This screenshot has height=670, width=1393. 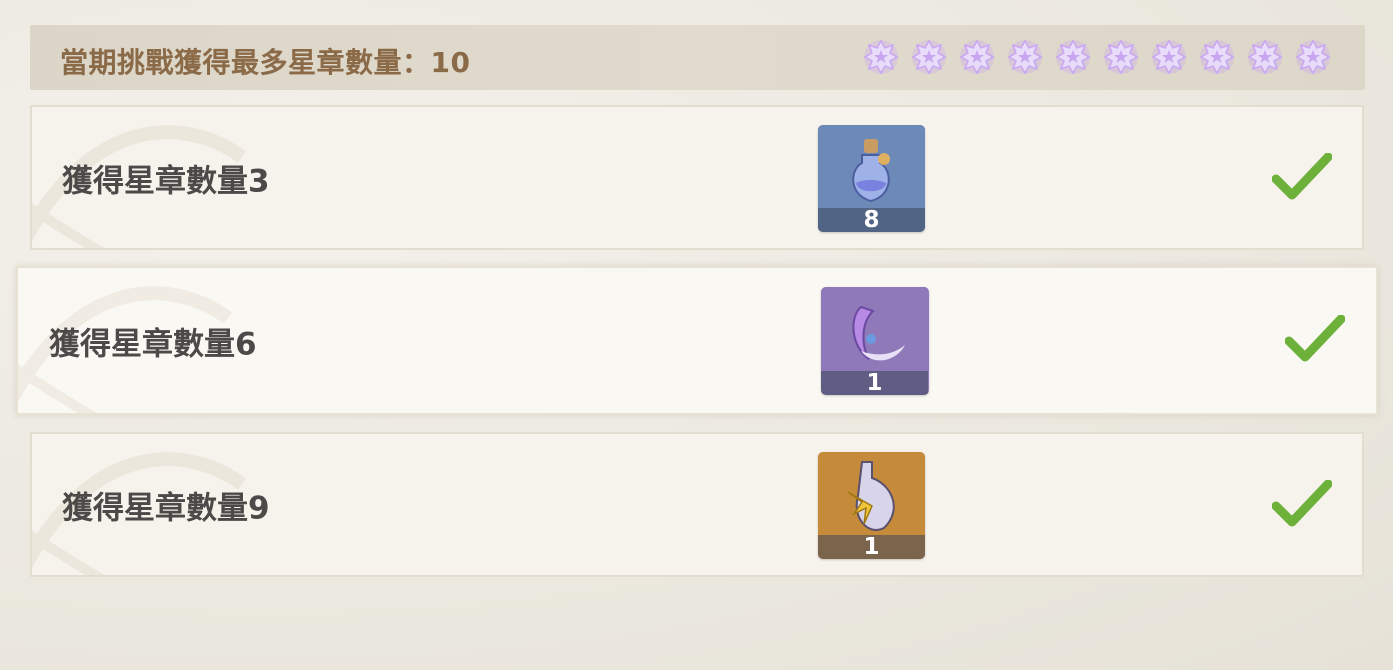 I want to click on row-label: 獲得星章數量3, so click(x=166, y=181).